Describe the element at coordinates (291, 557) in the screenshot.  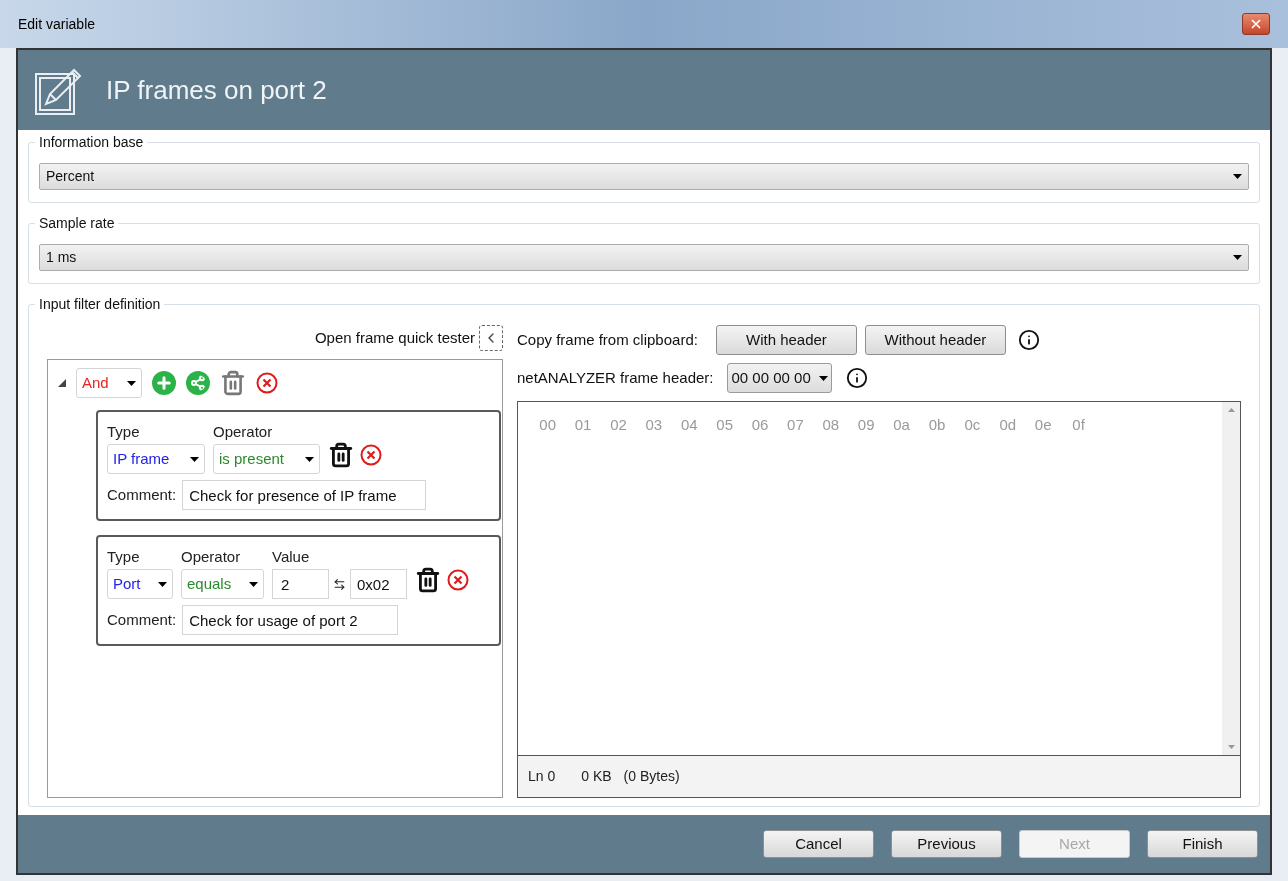
I see `field-label: Value` at that location.